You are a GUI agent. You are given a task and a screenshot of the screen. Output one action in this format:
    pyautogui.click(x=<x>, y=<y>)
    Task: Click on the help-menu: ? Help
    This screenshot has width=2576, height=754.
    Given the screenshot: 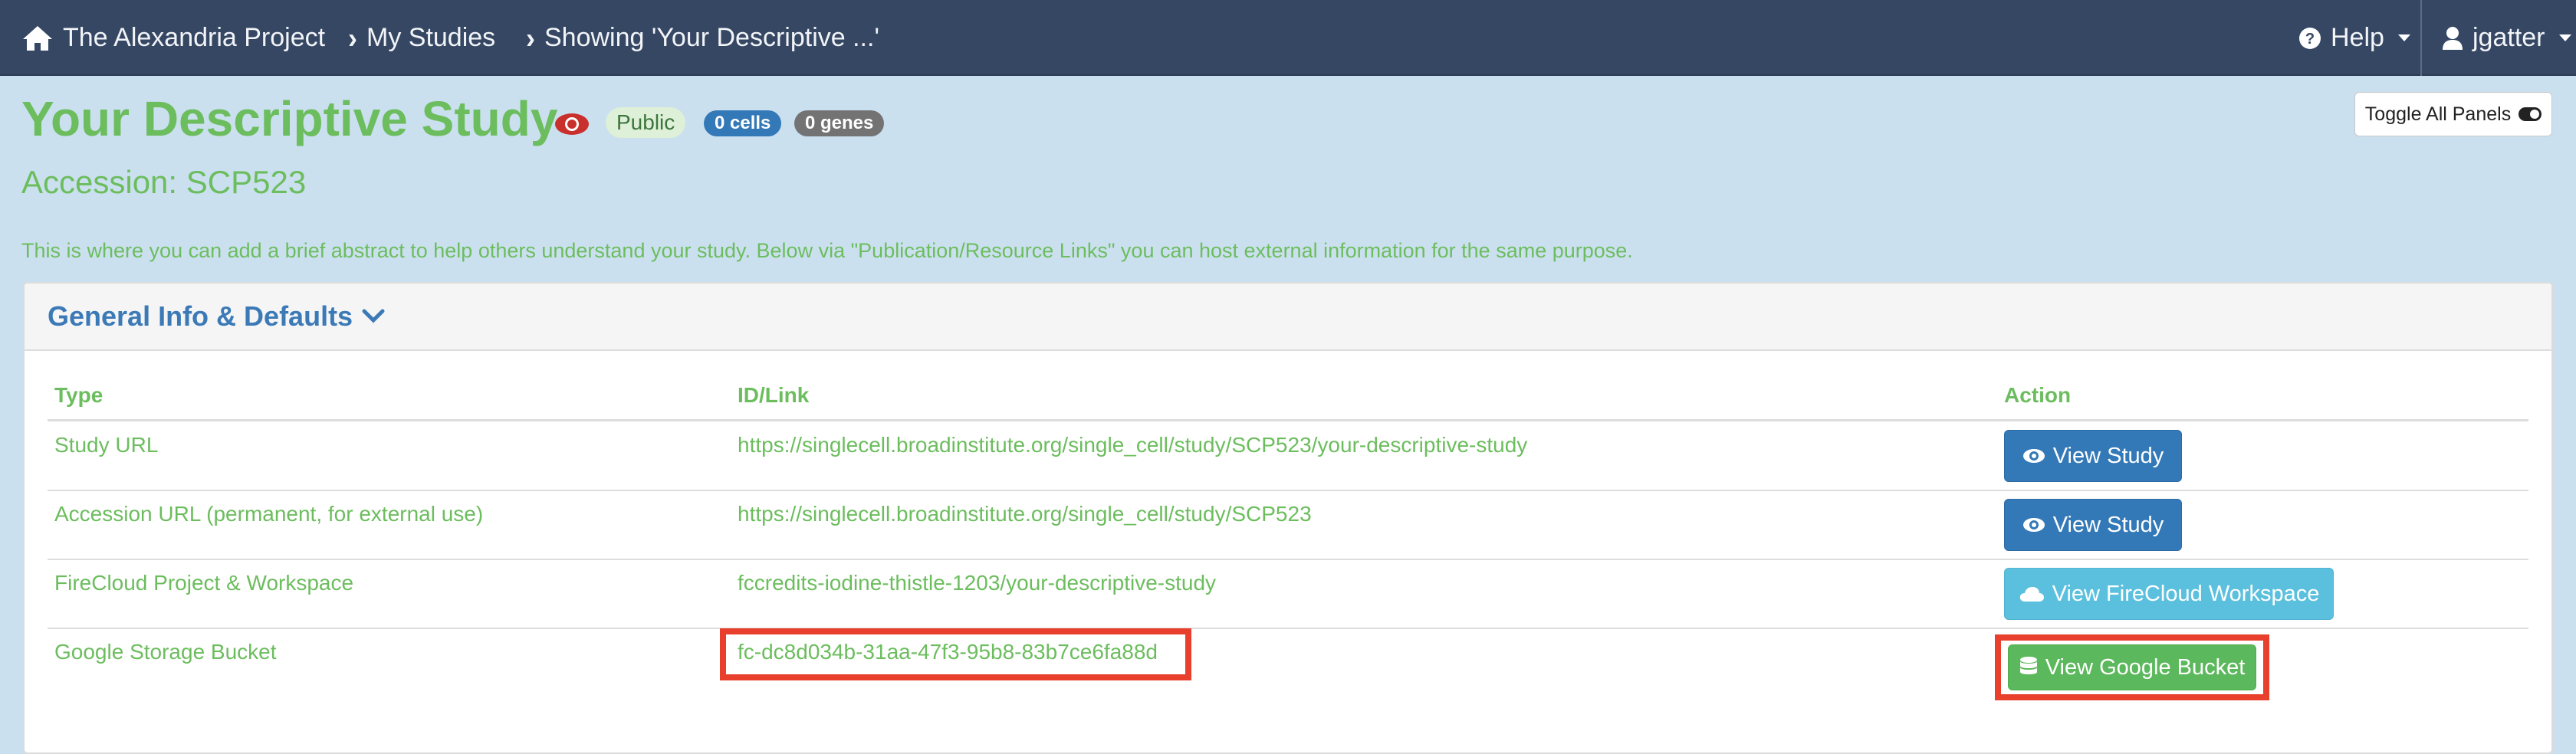 What is the action you would take?
    pyautogui.click(x=2354, y=38)
    